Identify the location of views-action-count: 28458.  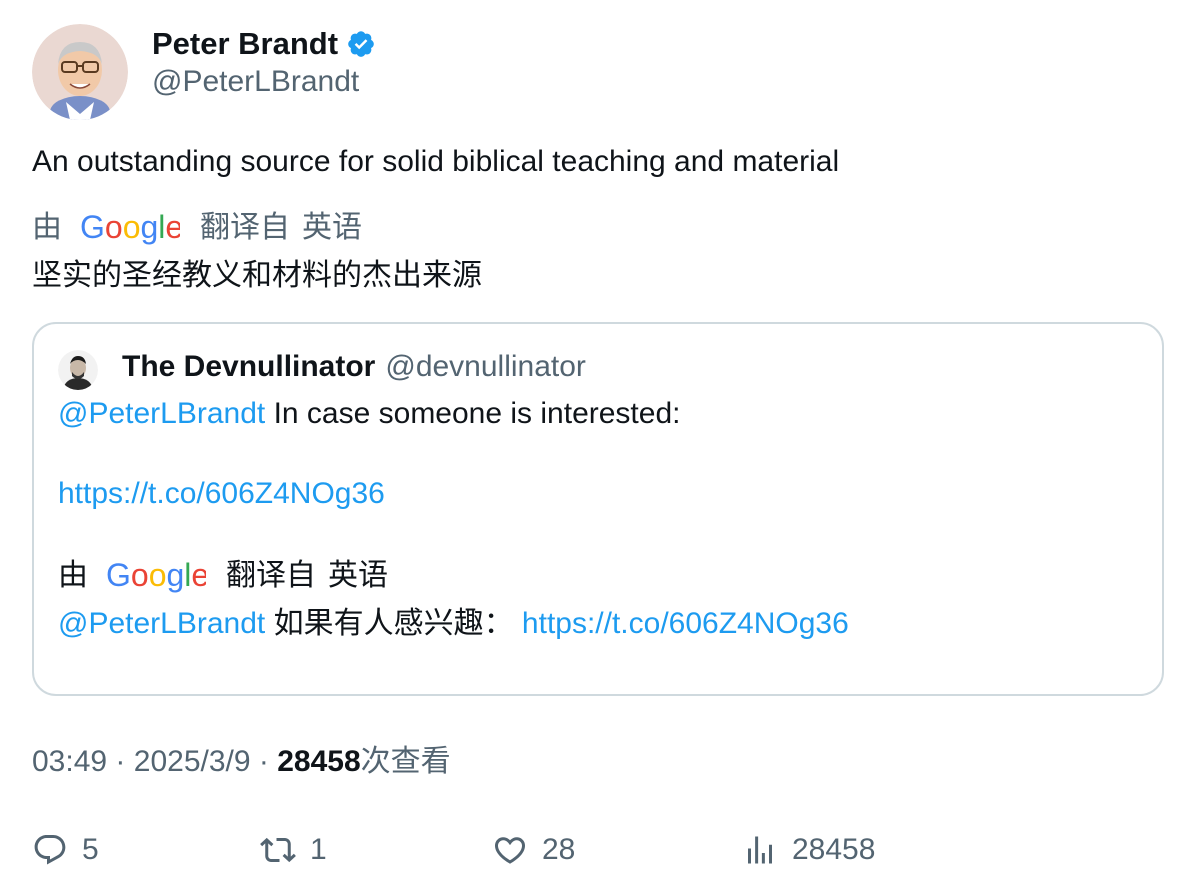
(834, 849).